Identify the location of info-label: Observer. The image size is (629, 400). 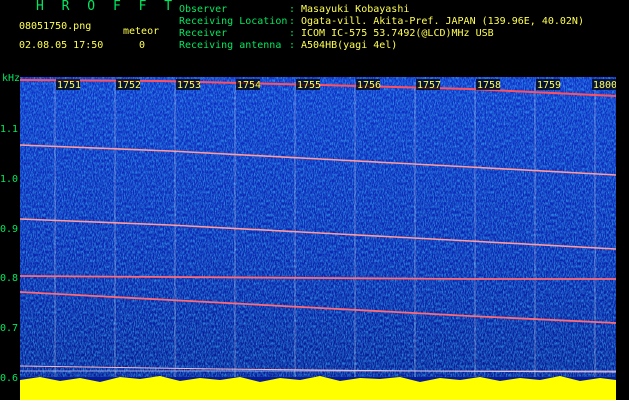
(203, 9).